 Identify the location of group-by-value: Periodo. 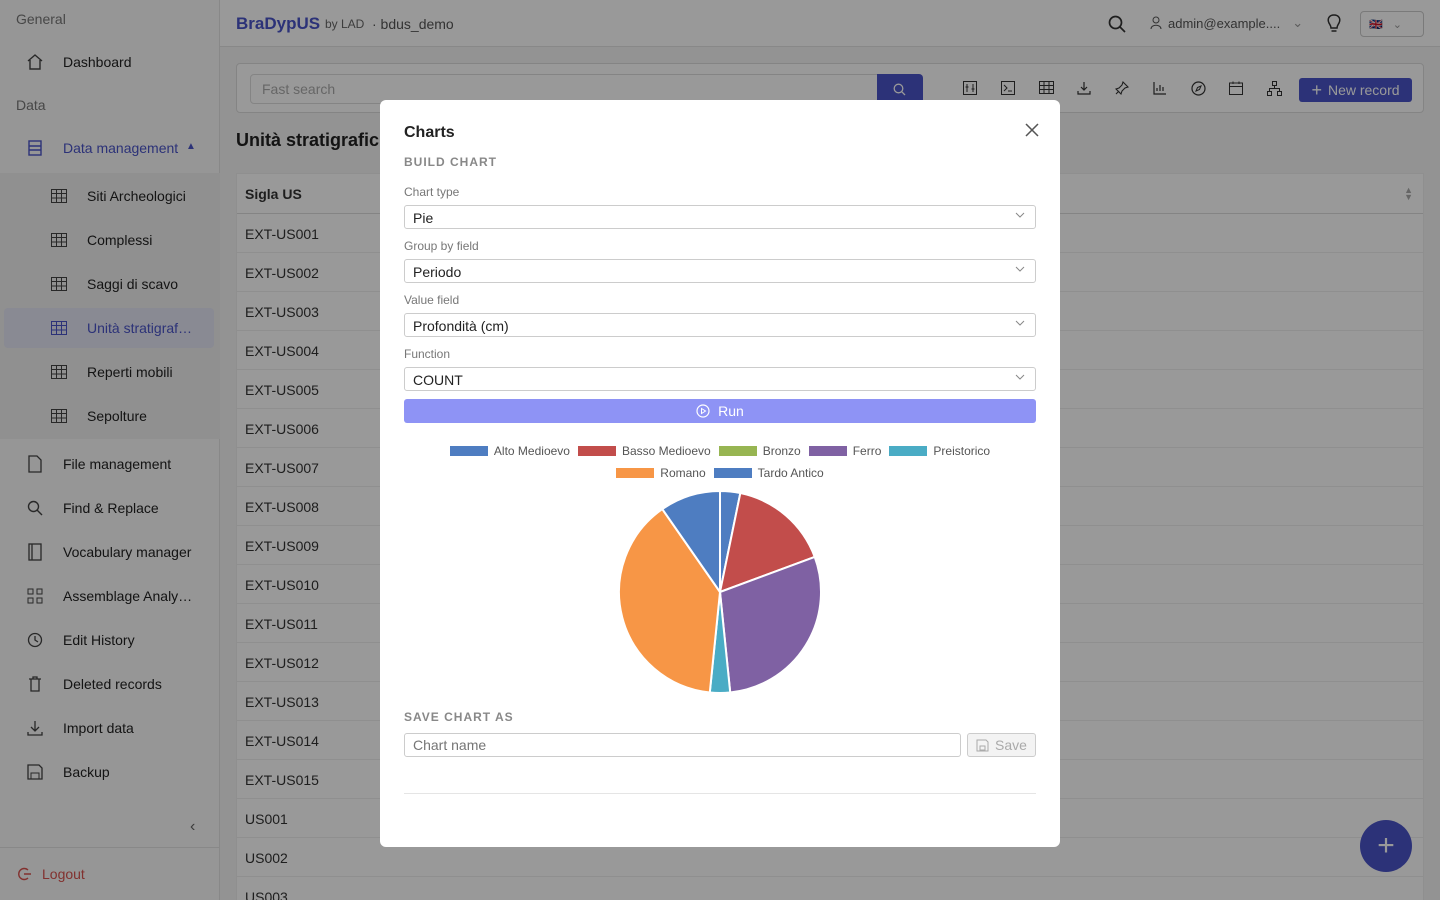
(437, 272).